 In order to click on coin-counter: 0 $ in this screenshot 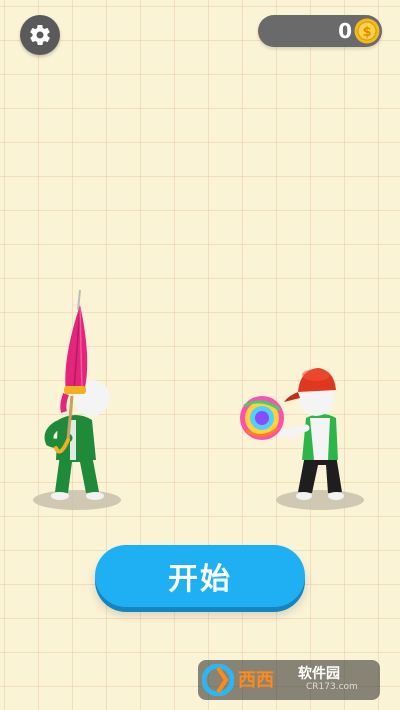, I will do `click(320, 31)`.